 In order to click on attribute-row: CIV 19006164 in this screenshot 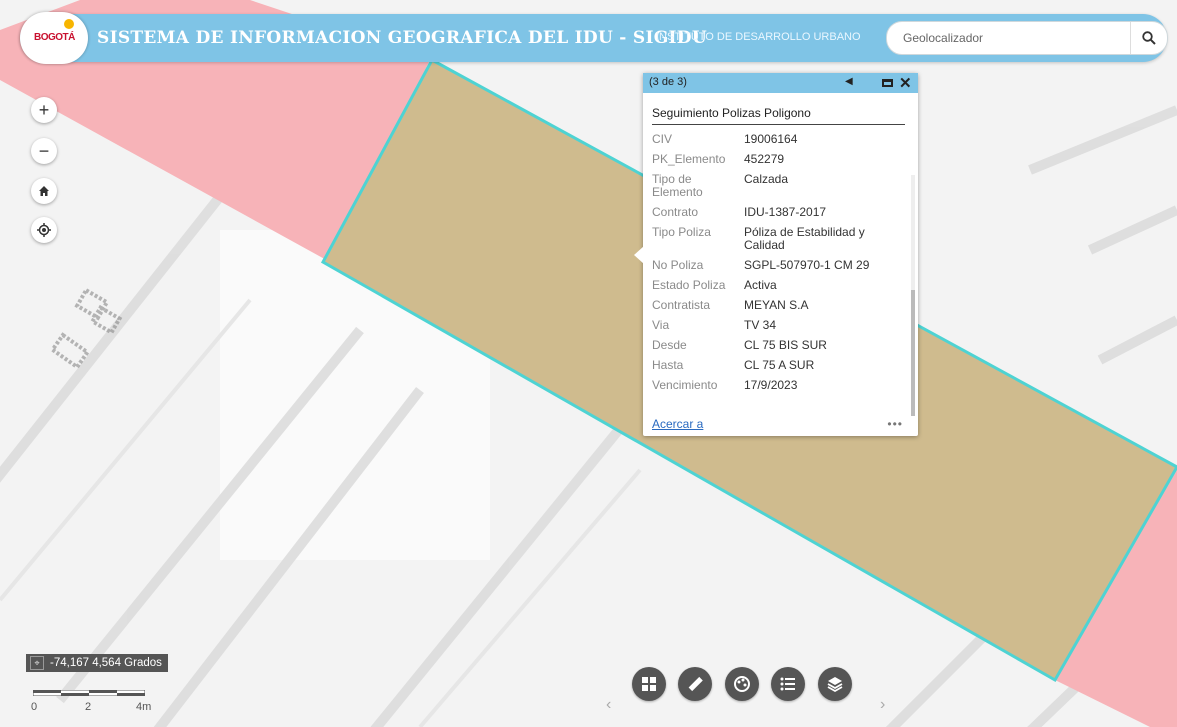, I will do `click(779, 139)`.